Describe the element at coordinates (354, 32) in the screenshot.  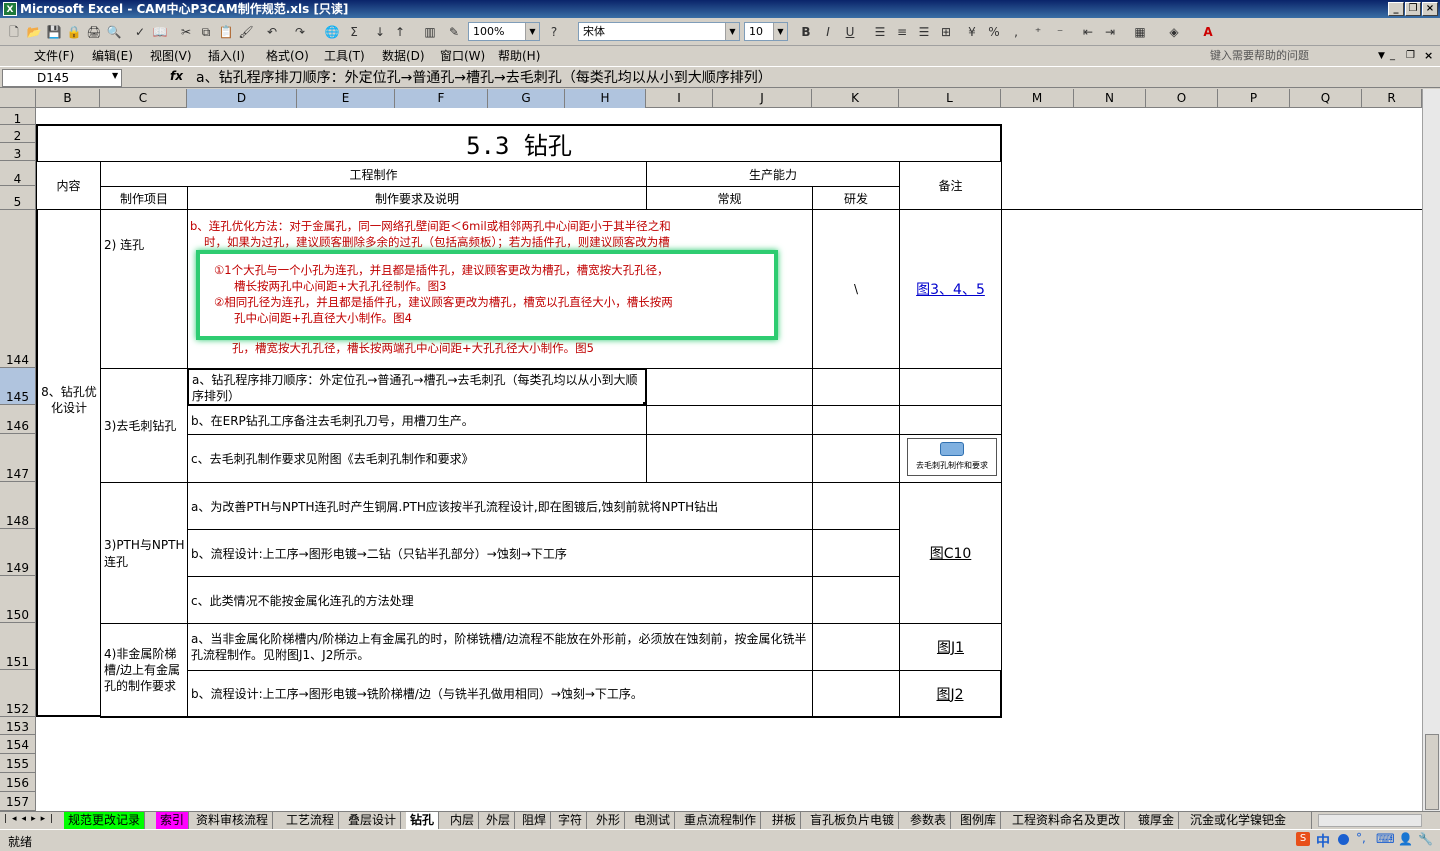
I see `autosum-icon: Σ` at that location.